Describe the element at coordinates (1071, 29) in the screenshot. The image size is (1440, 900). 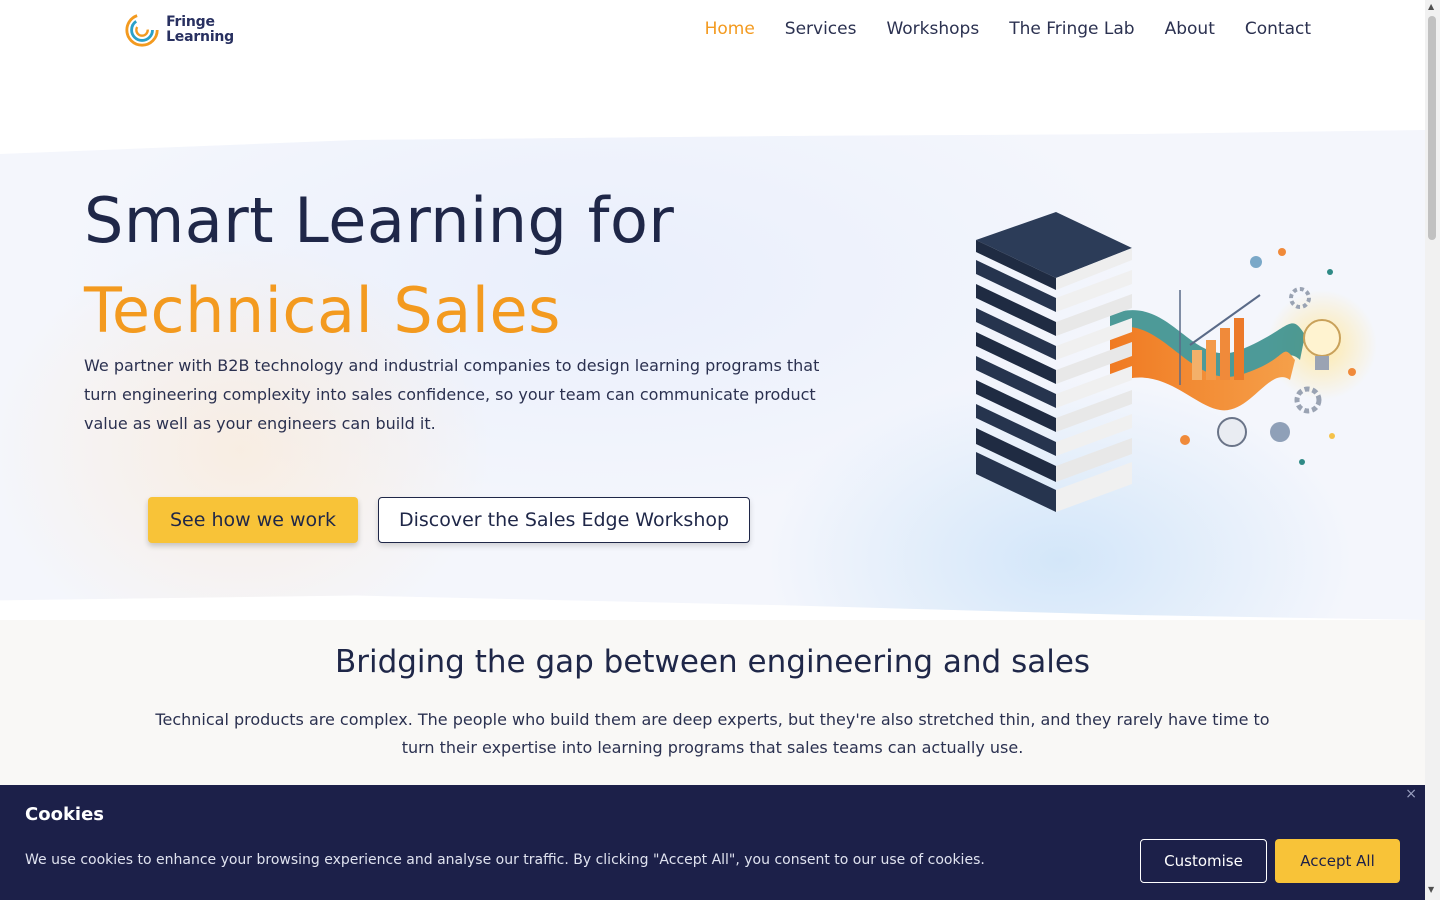
I see `nav-fringe-lab: The Fringe Lab` at that location.